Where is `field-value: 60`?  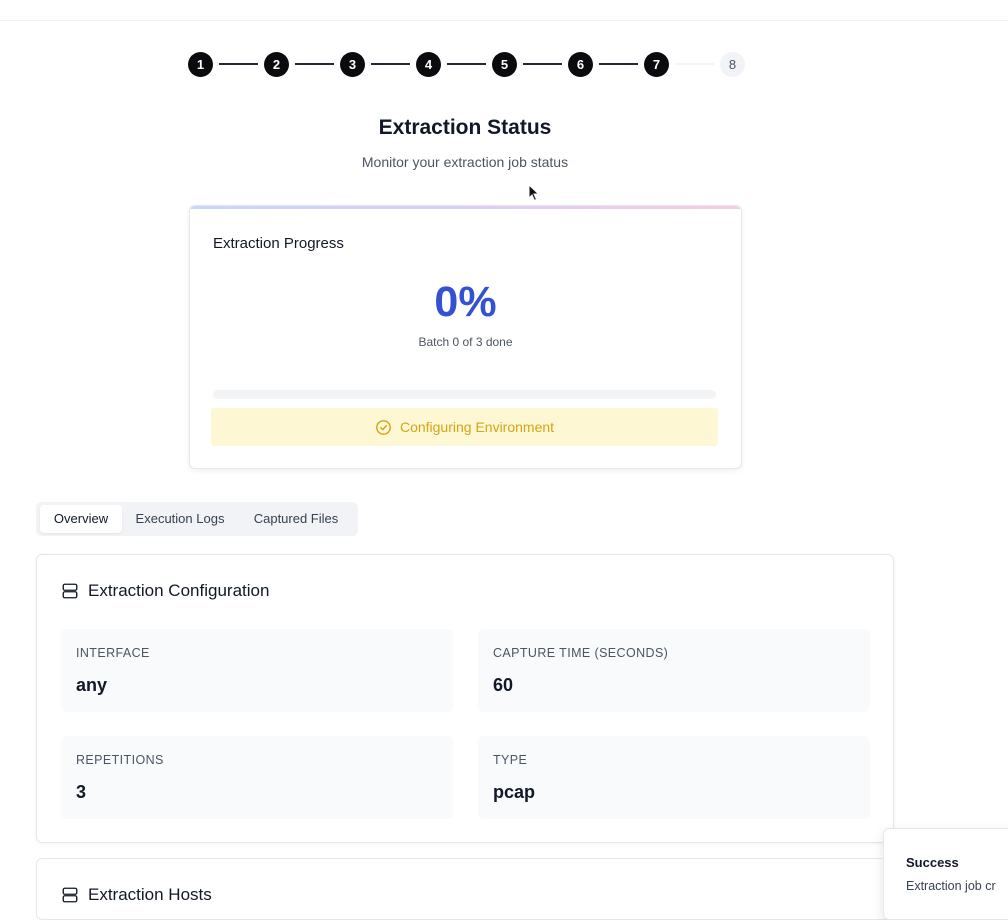 field-value: 60 is located at coordinates (503, 685).